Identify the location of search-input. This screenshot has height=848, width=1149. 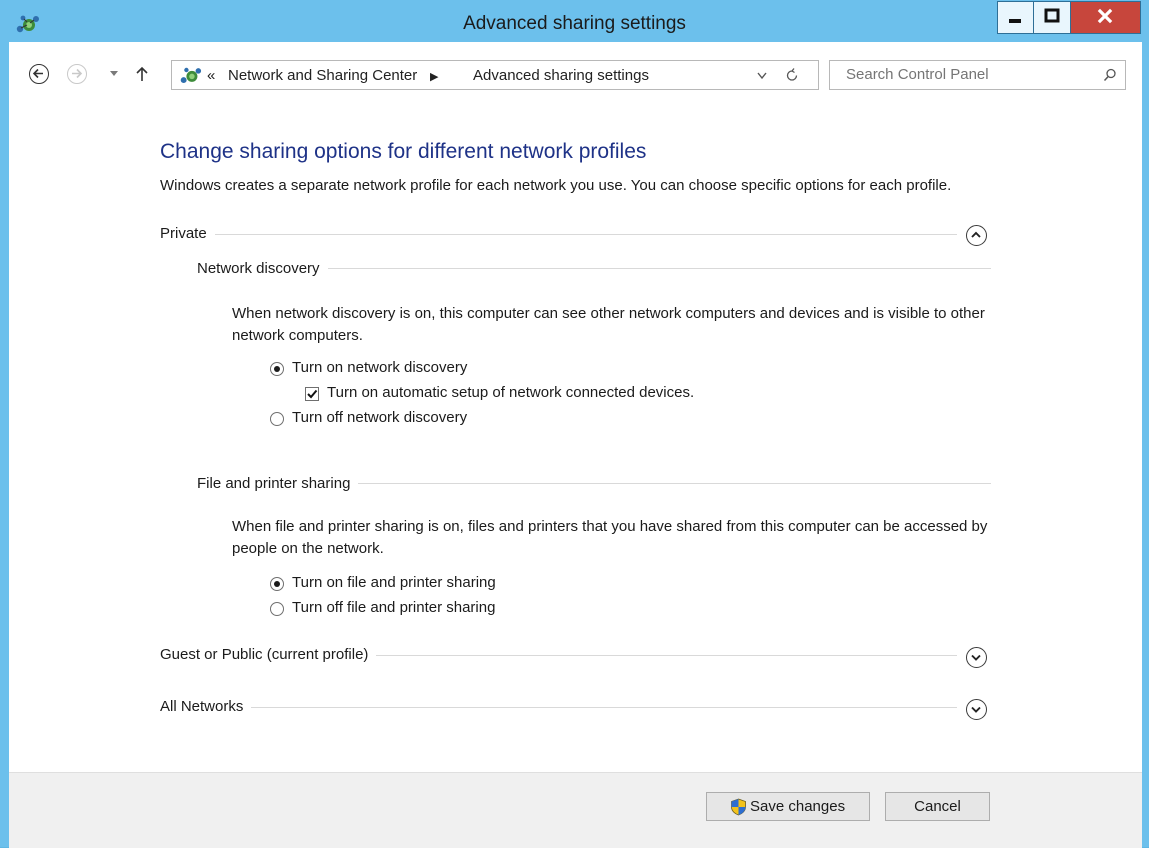
(966, 74).